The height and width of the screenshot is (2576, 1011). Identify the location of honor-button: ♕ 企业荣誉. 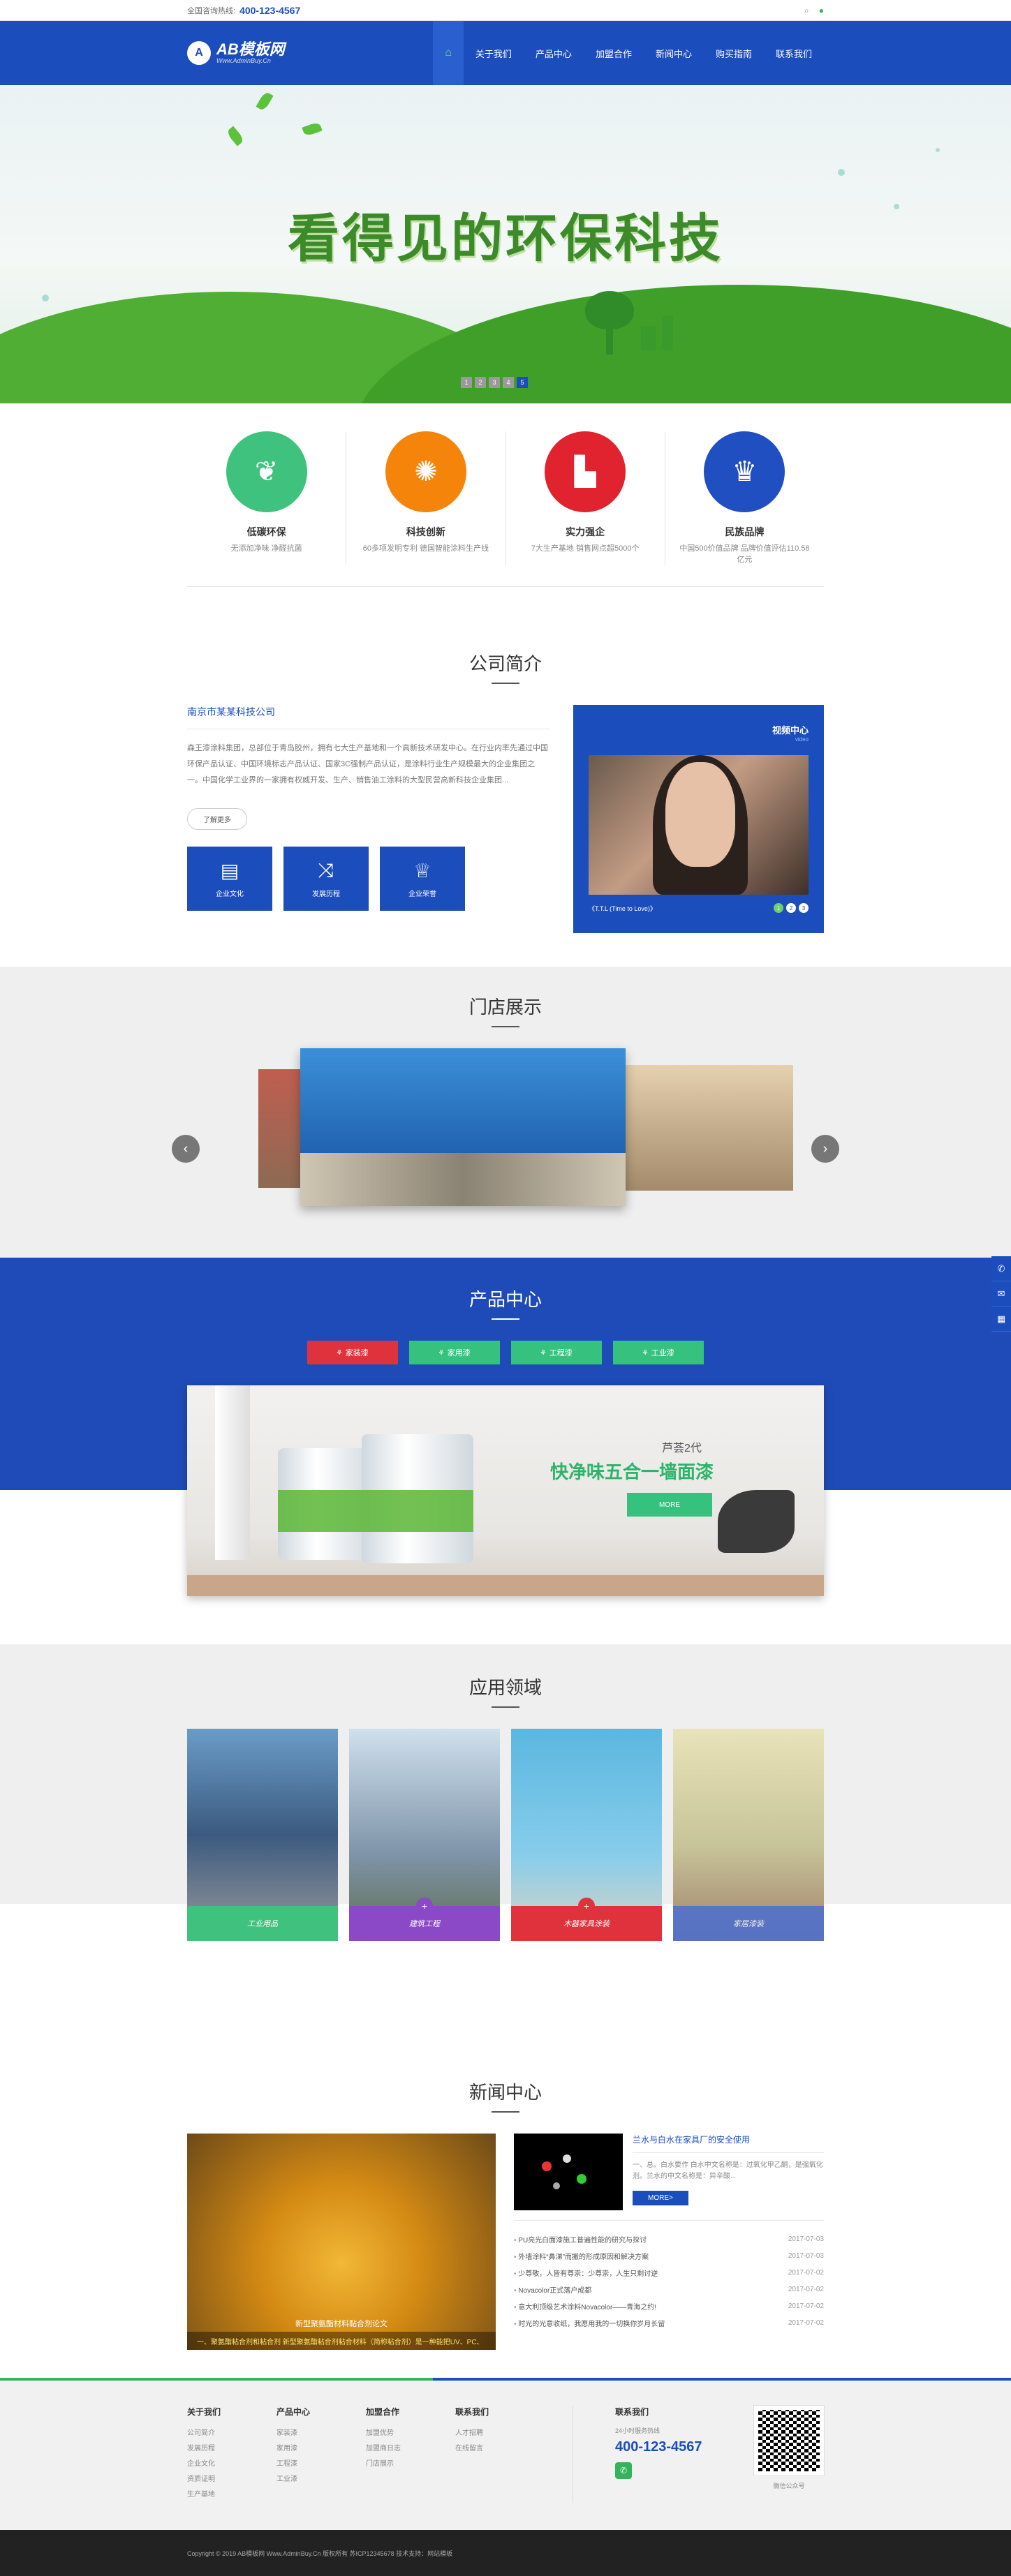
(423, 879).